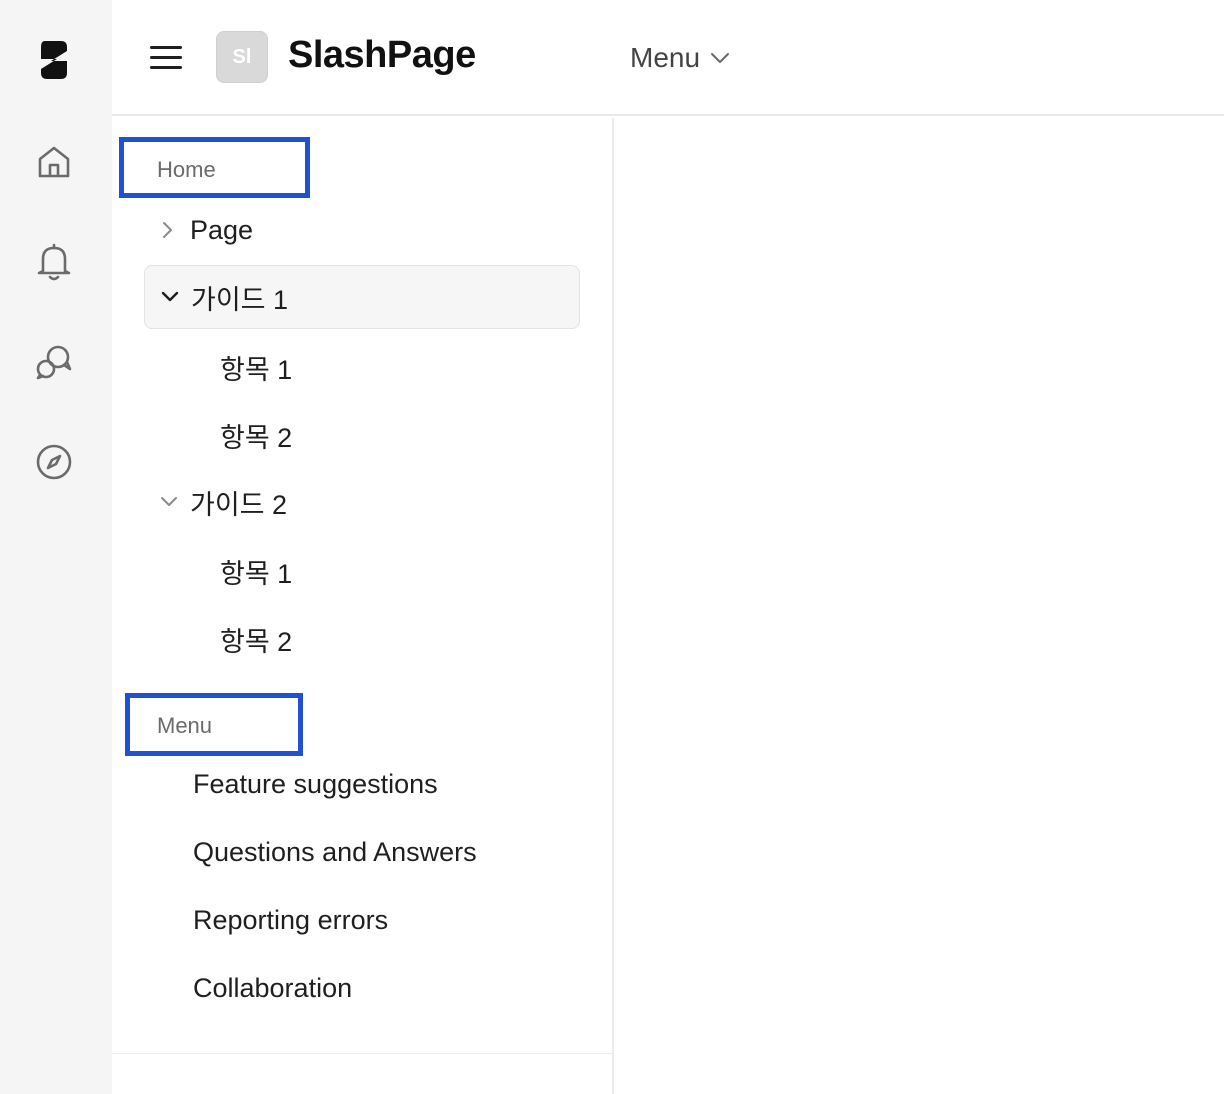  What do you see at coordinates (184, 726) in the screenshot?
I see `section-label-menu: Menu` at bounding box center [184, 726].